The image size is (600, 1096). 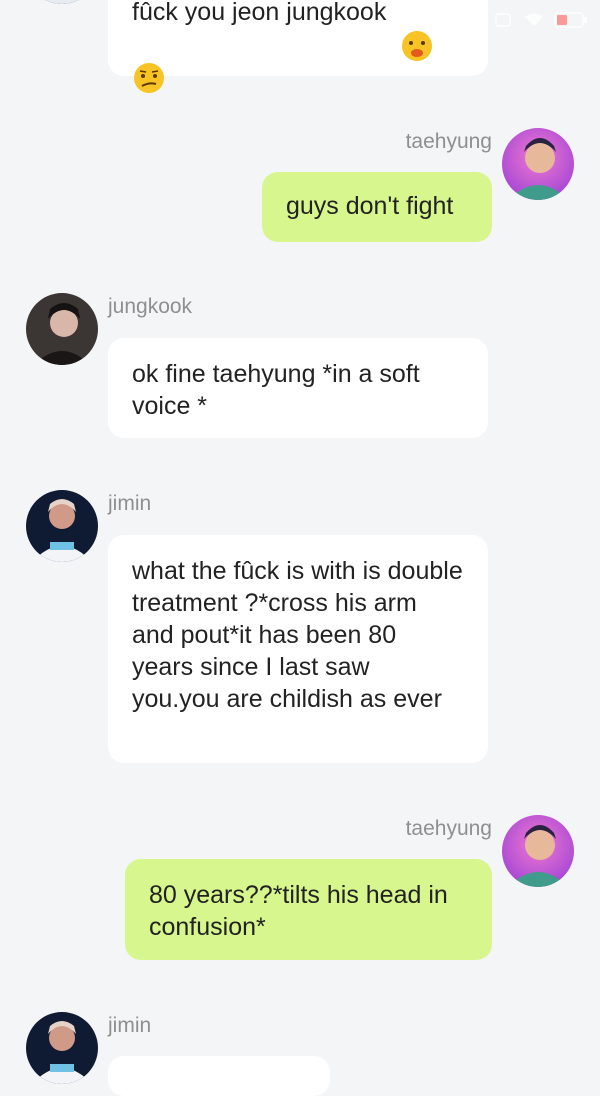 What do you see at coordinates (62, 329) in the screenshot?
I see `jungkook-avatar-icon` at bounding box center [62, 329].